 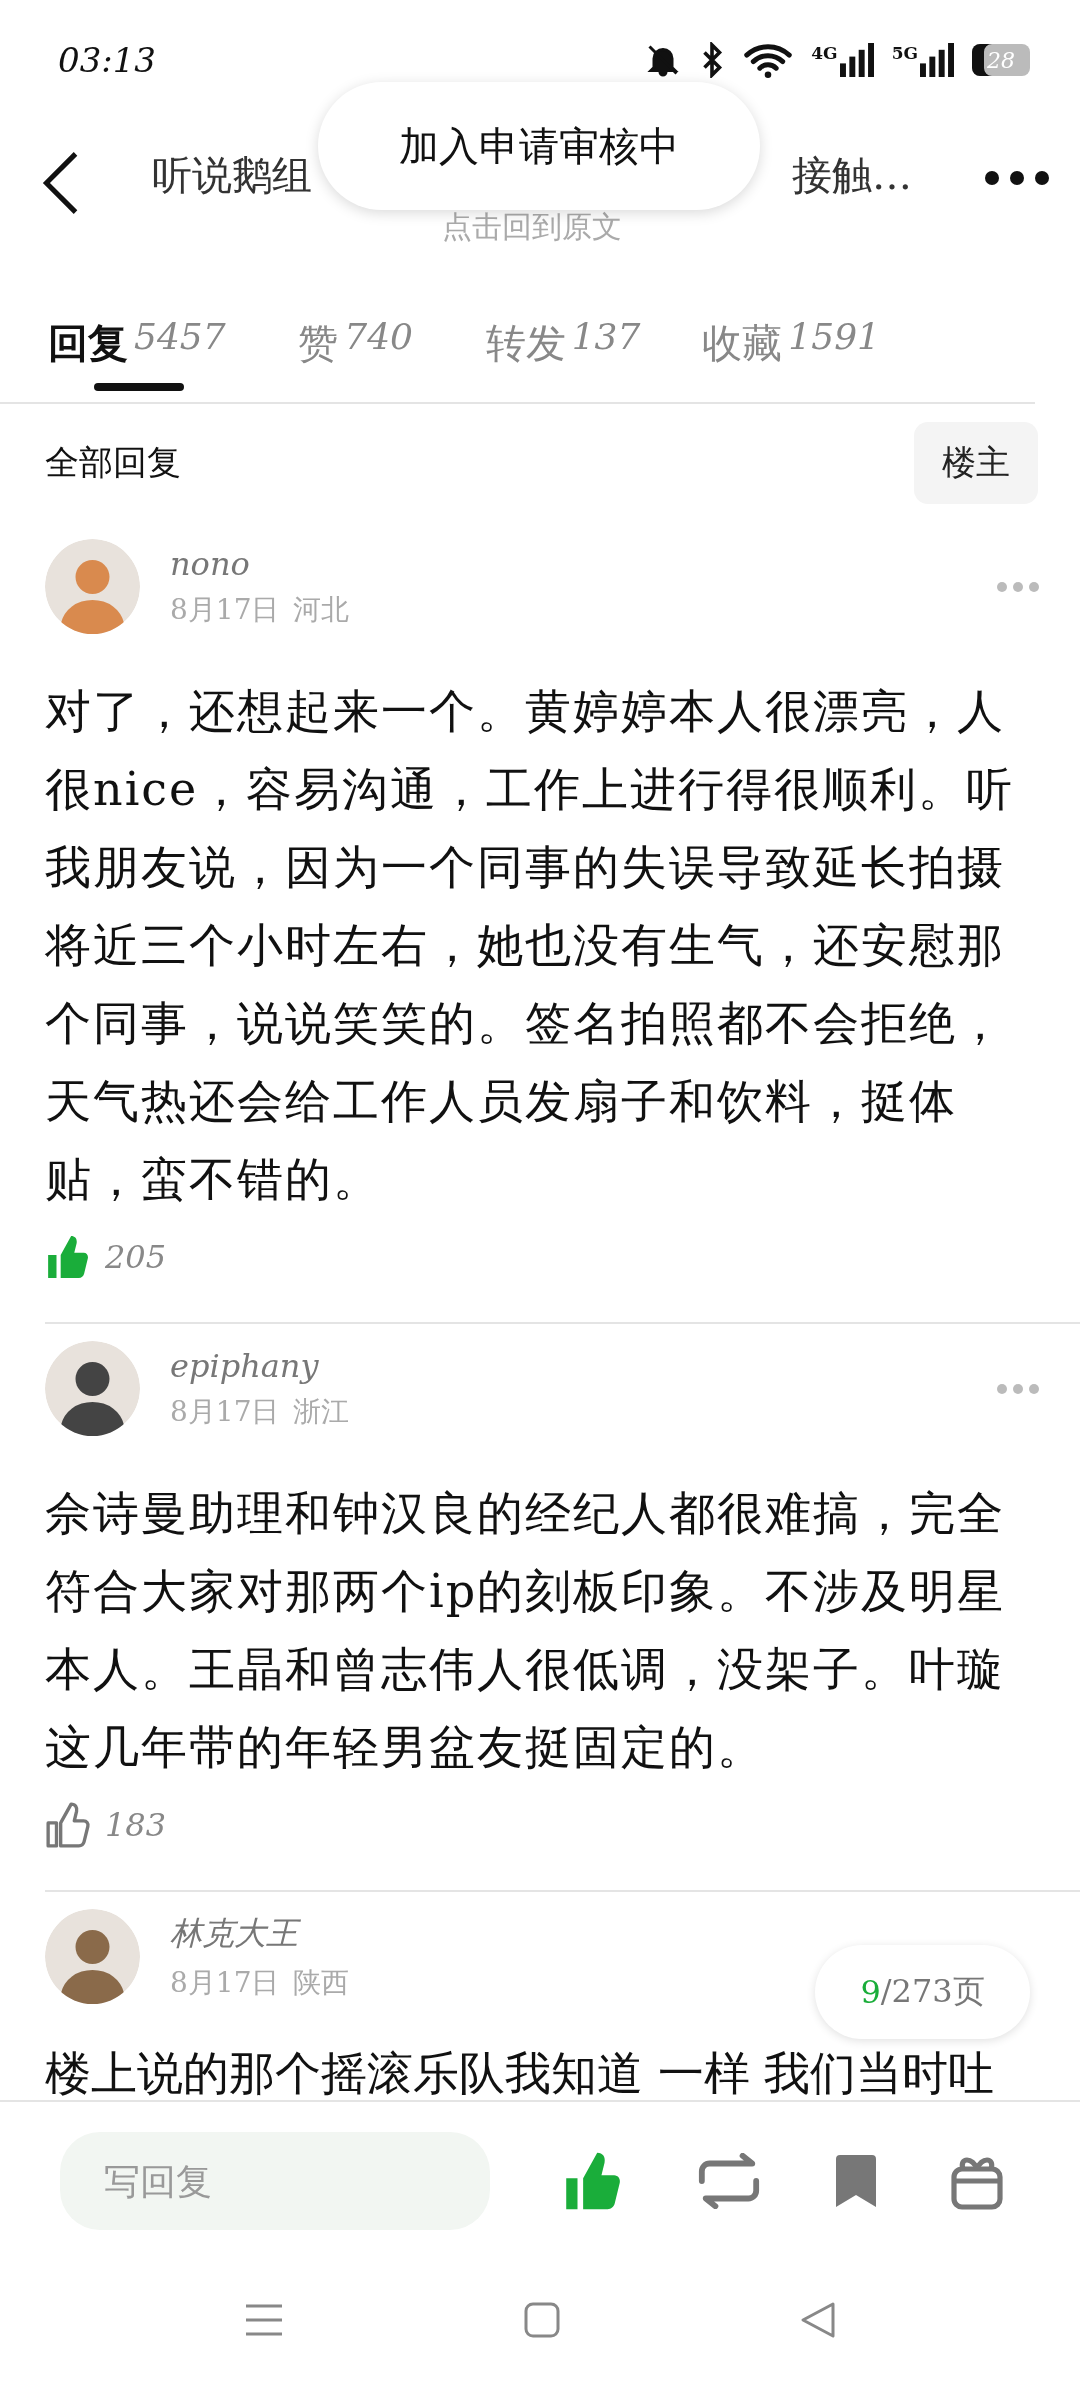 What do you see at coordinates (856, 2181) in the screenshot?
I see `bookmark-icon` at bounding box center [856, 2181].